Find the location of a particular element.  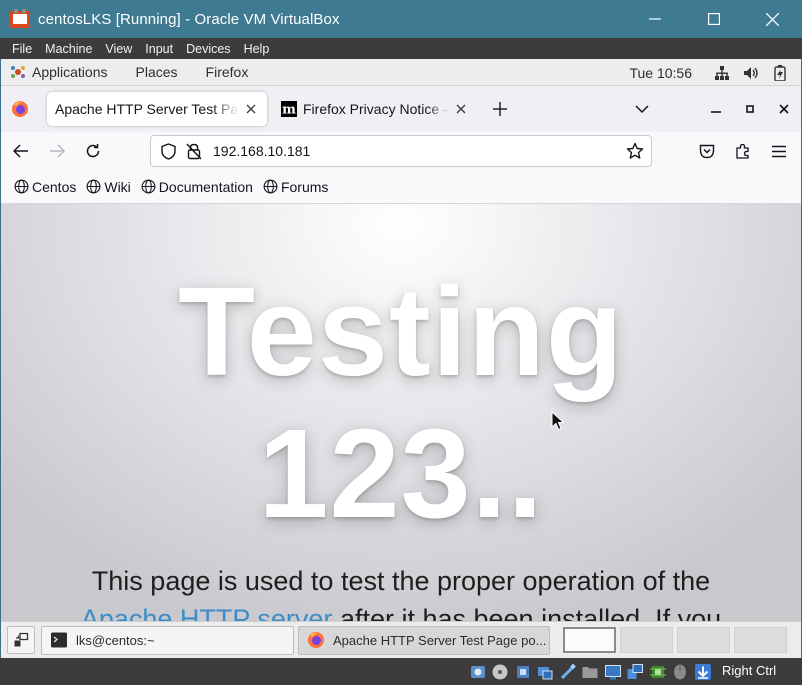

puzzle-icon is located at coordinates (742, 151).